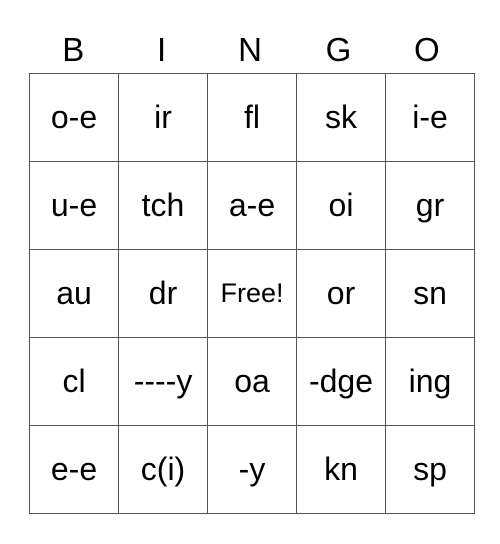 This screenshot has width=500, height=544. I want to click on header-letter-o: O, so click(426, 49).